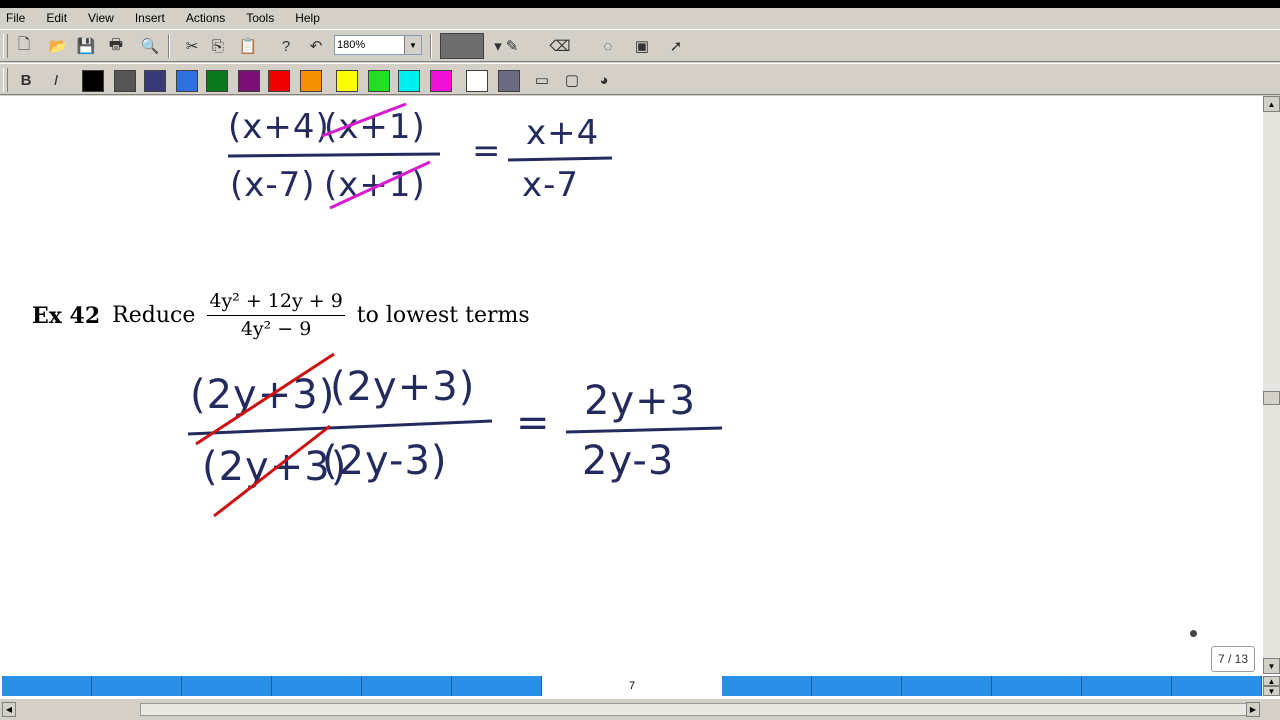 Image resolution: width=1280 pixels, height=720 pixels. What do you see at coordinates (86, 46) in the screenshot?
I see `save-icon: 💾` at bounding box center [86, 46].